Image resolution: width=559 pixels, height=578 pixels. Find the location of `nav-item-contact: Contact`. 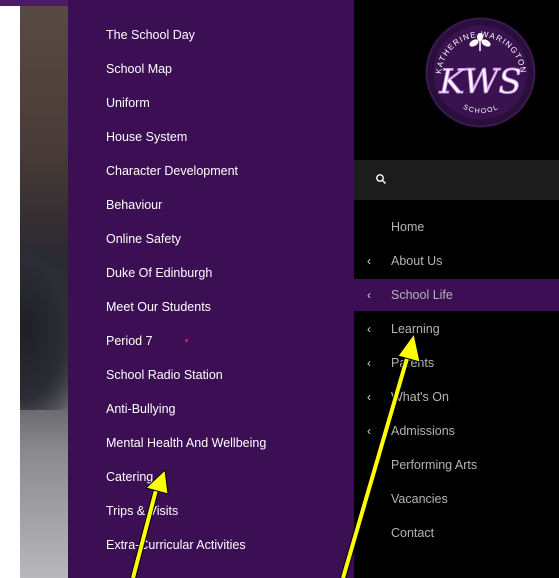

nav-item-contact: Contact is located at coordinates (412, 533).